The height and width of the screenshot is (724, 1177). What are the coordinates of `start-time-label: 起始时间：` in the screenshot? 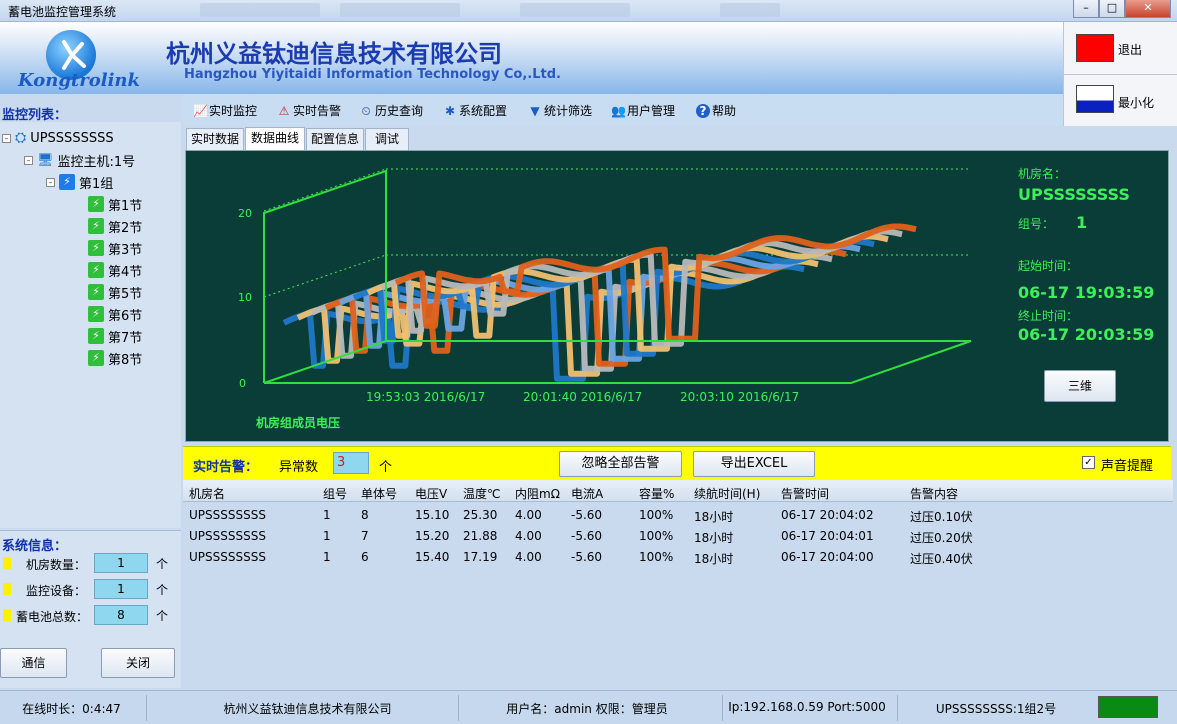 It's located at (1048, 266).